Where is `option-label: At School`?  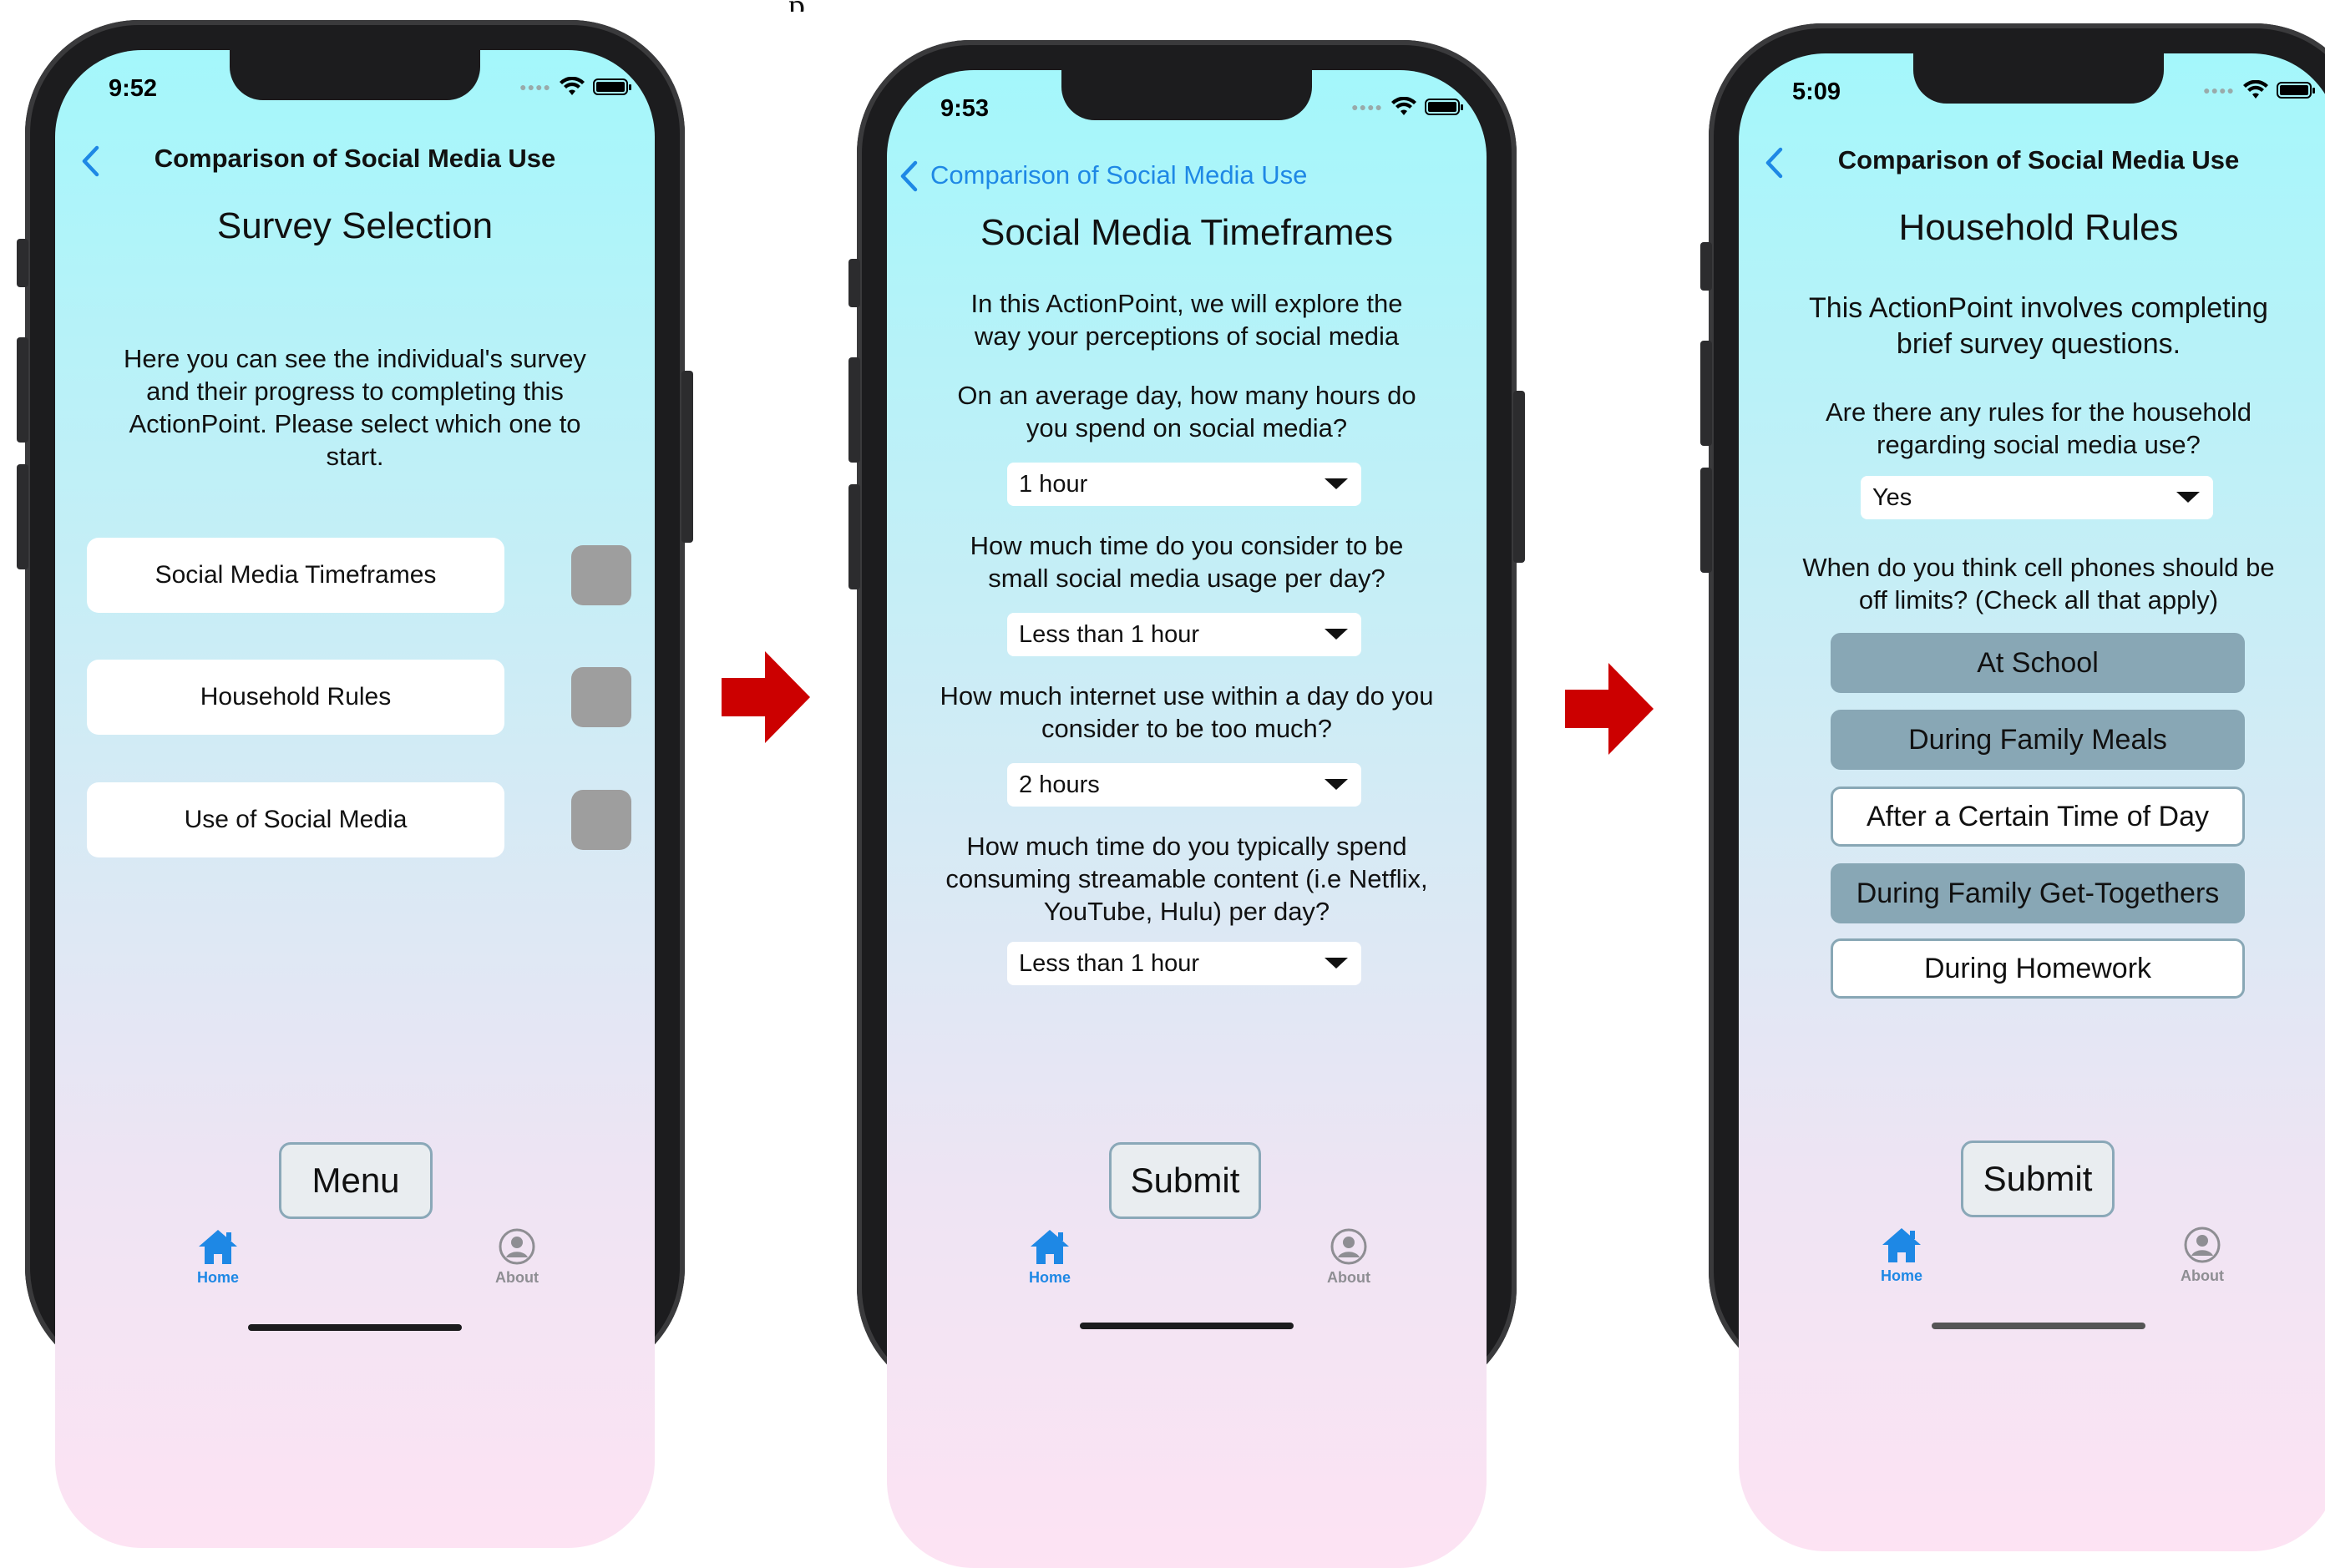 option-label: At School is located at coordinates (2038, 662).